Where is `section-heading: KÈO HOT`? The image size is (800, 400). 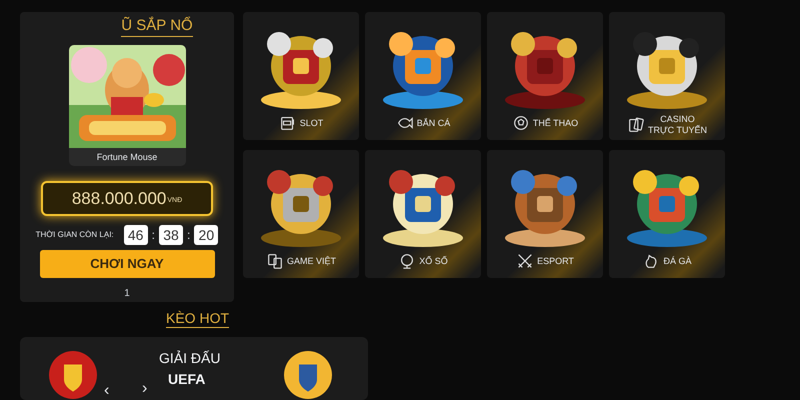
section-heading: KÈO HOT is located at coordinates (198, 318).